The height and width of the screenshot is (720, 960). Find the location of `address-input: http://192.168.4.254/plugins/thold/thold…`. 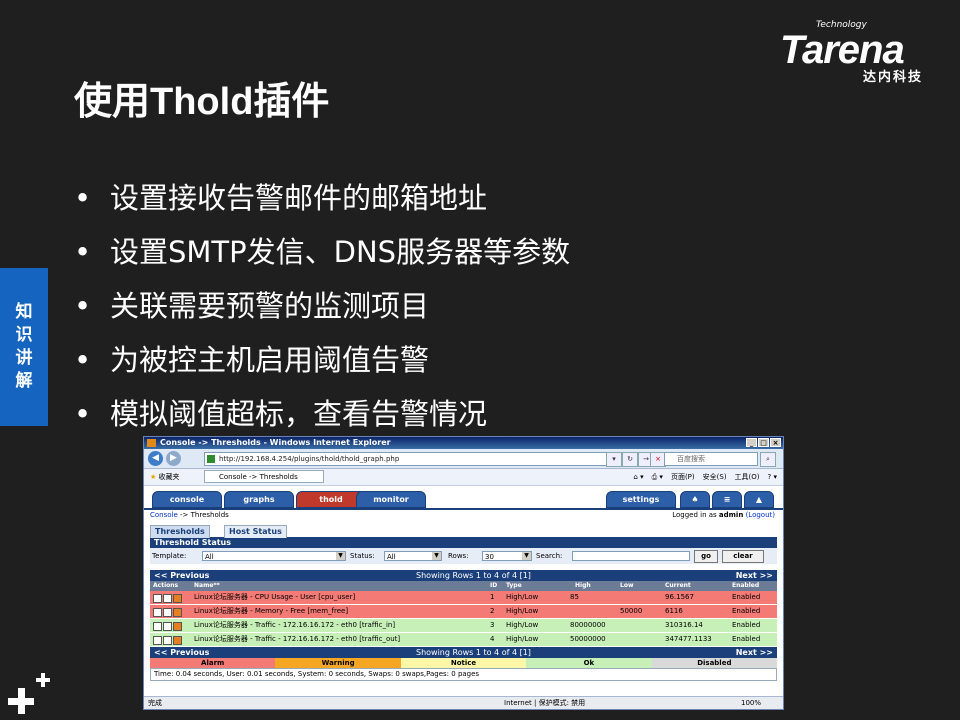

address-input: http://192.168.4.254/plugins/thold/thold… is located at coordinates (409, 459).